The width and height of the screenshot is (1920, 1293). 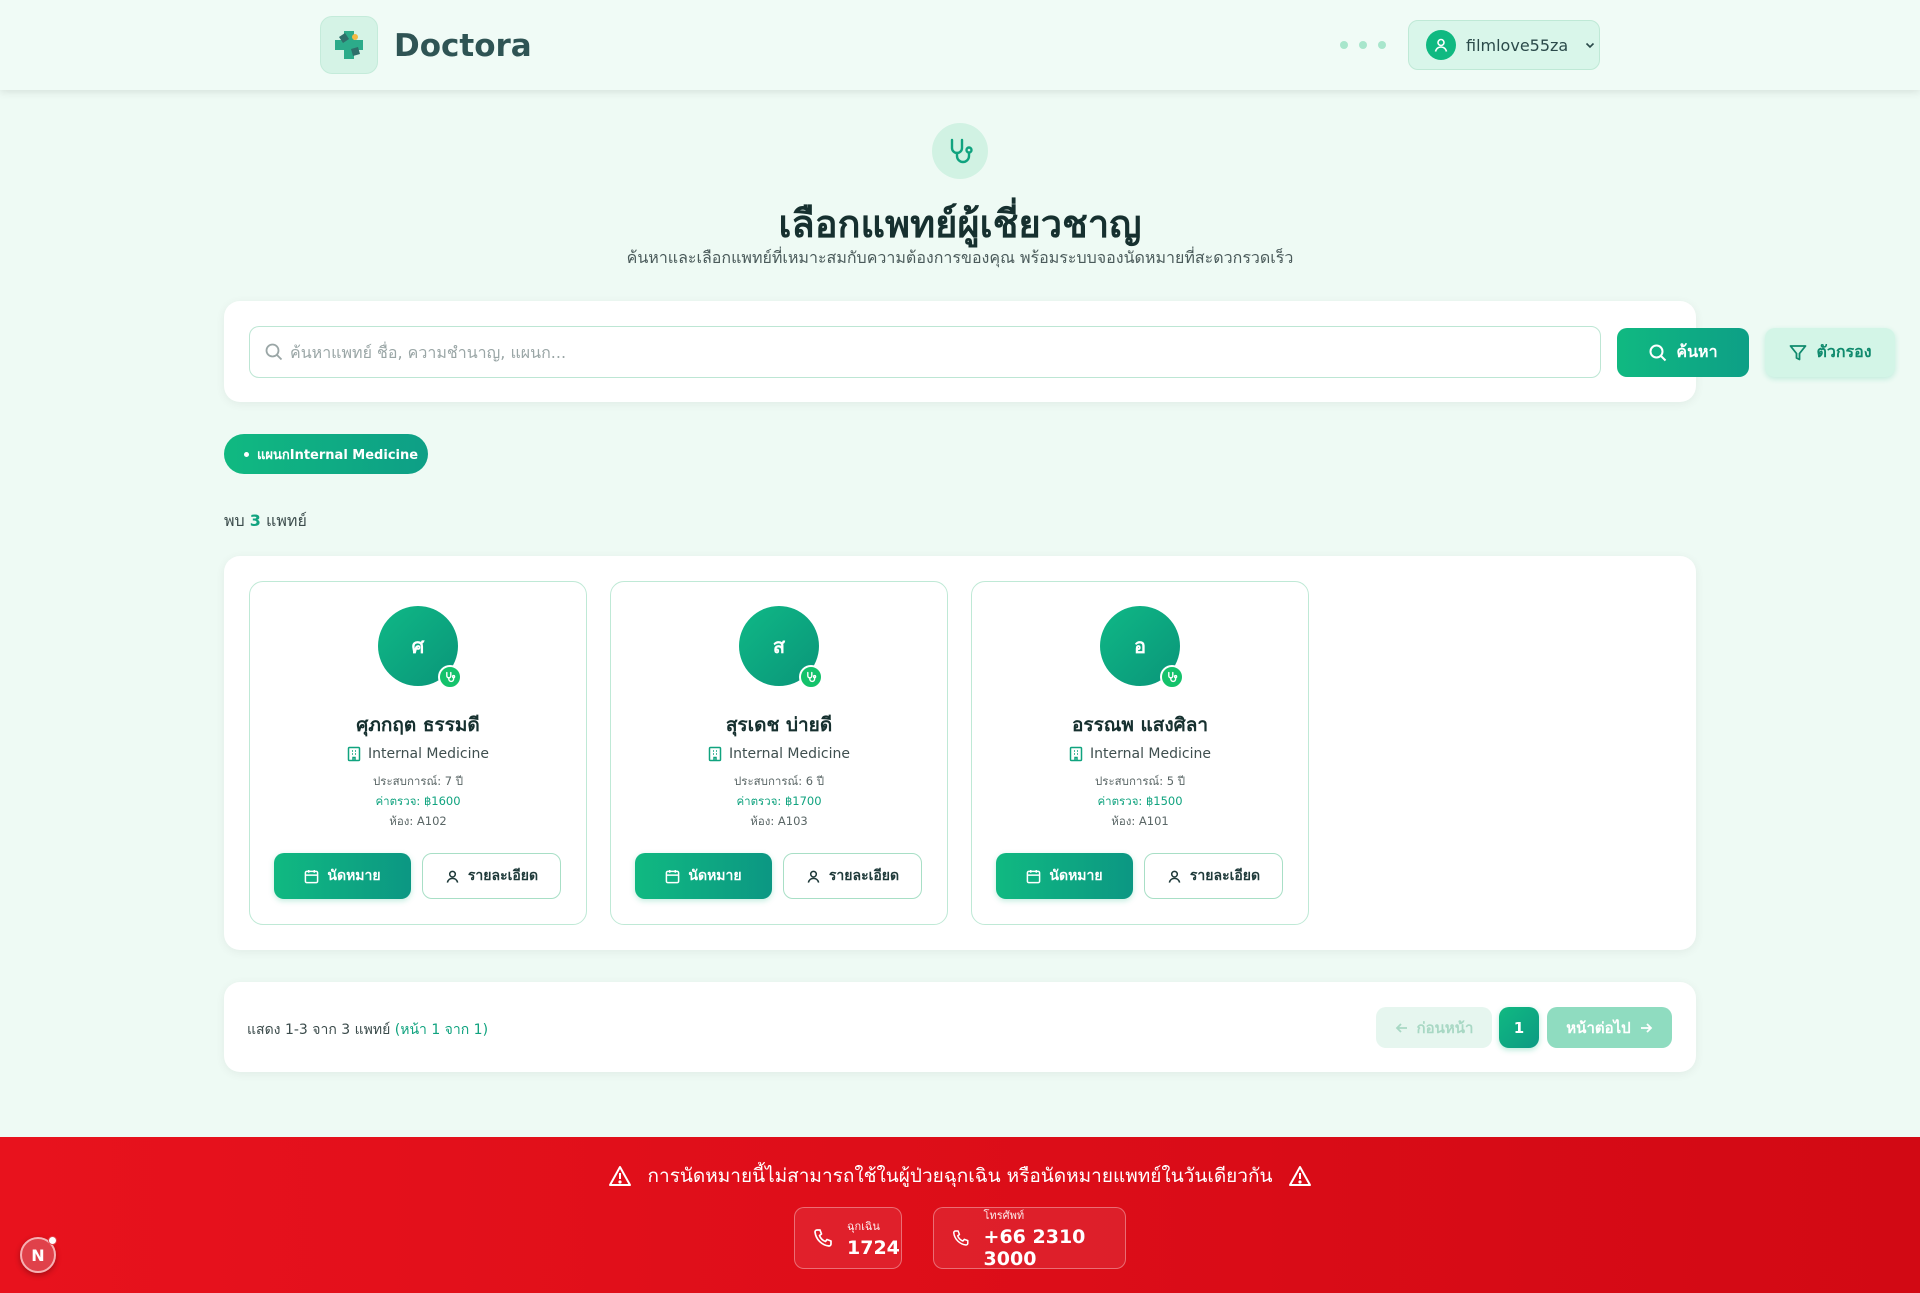 What do you see at coordinates (940, 352) in the screenshot?
I see `search-input` at bounding box center [940, 352].